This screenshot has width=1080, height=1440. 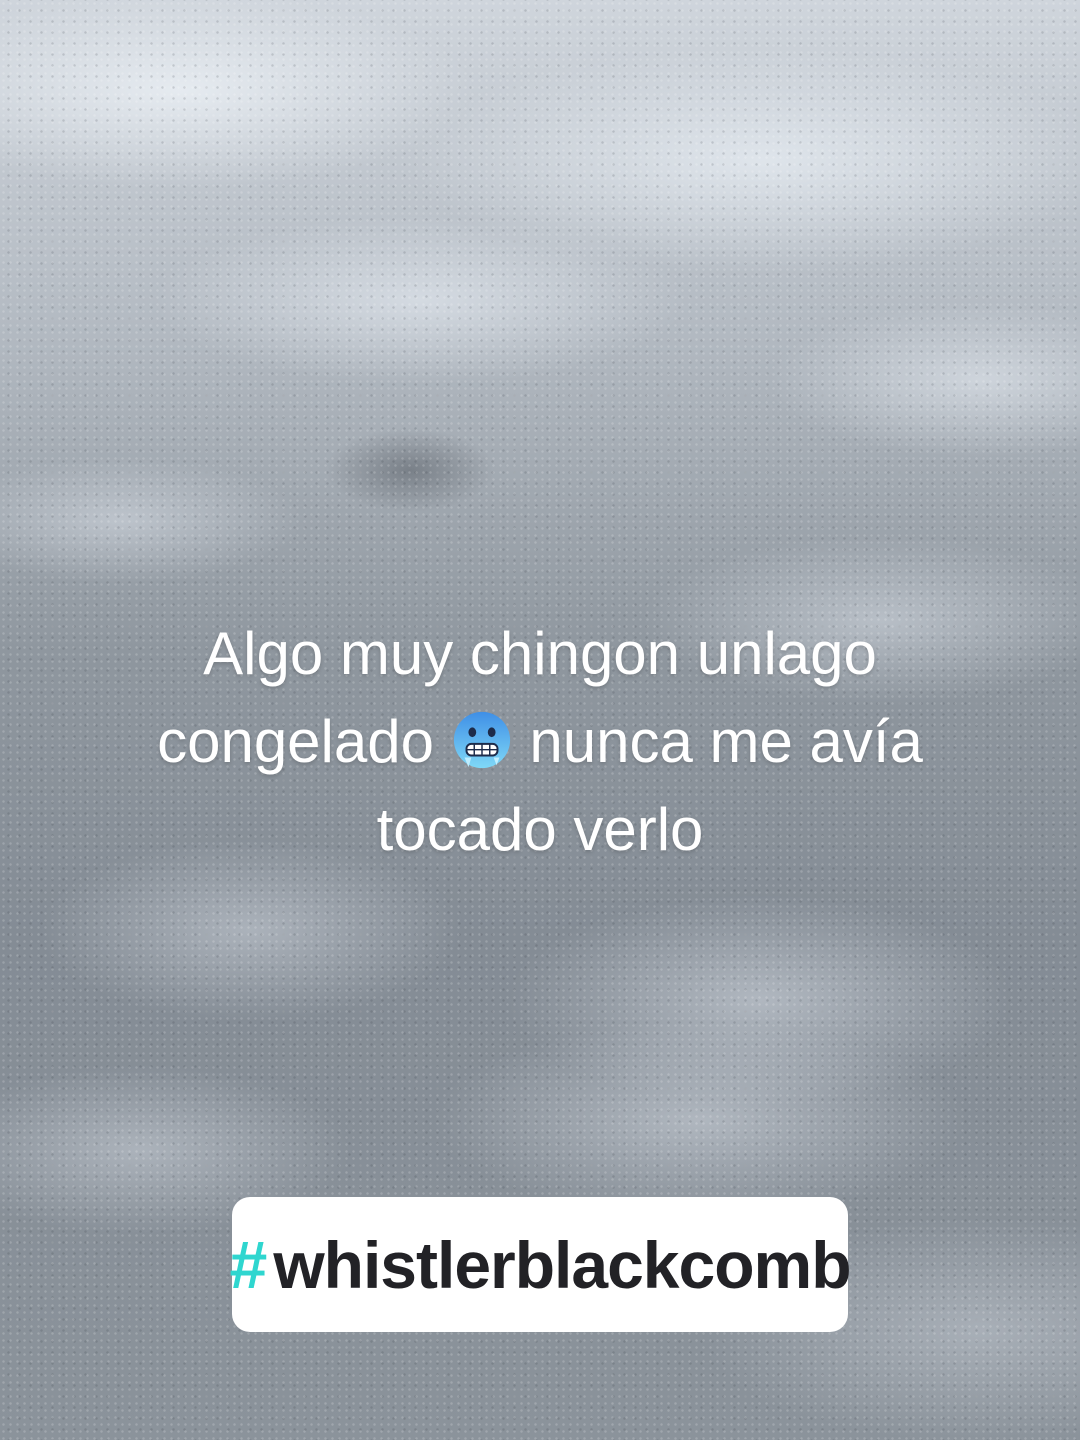 I want to click on cold-face-icon, so click(x=482, y=738).